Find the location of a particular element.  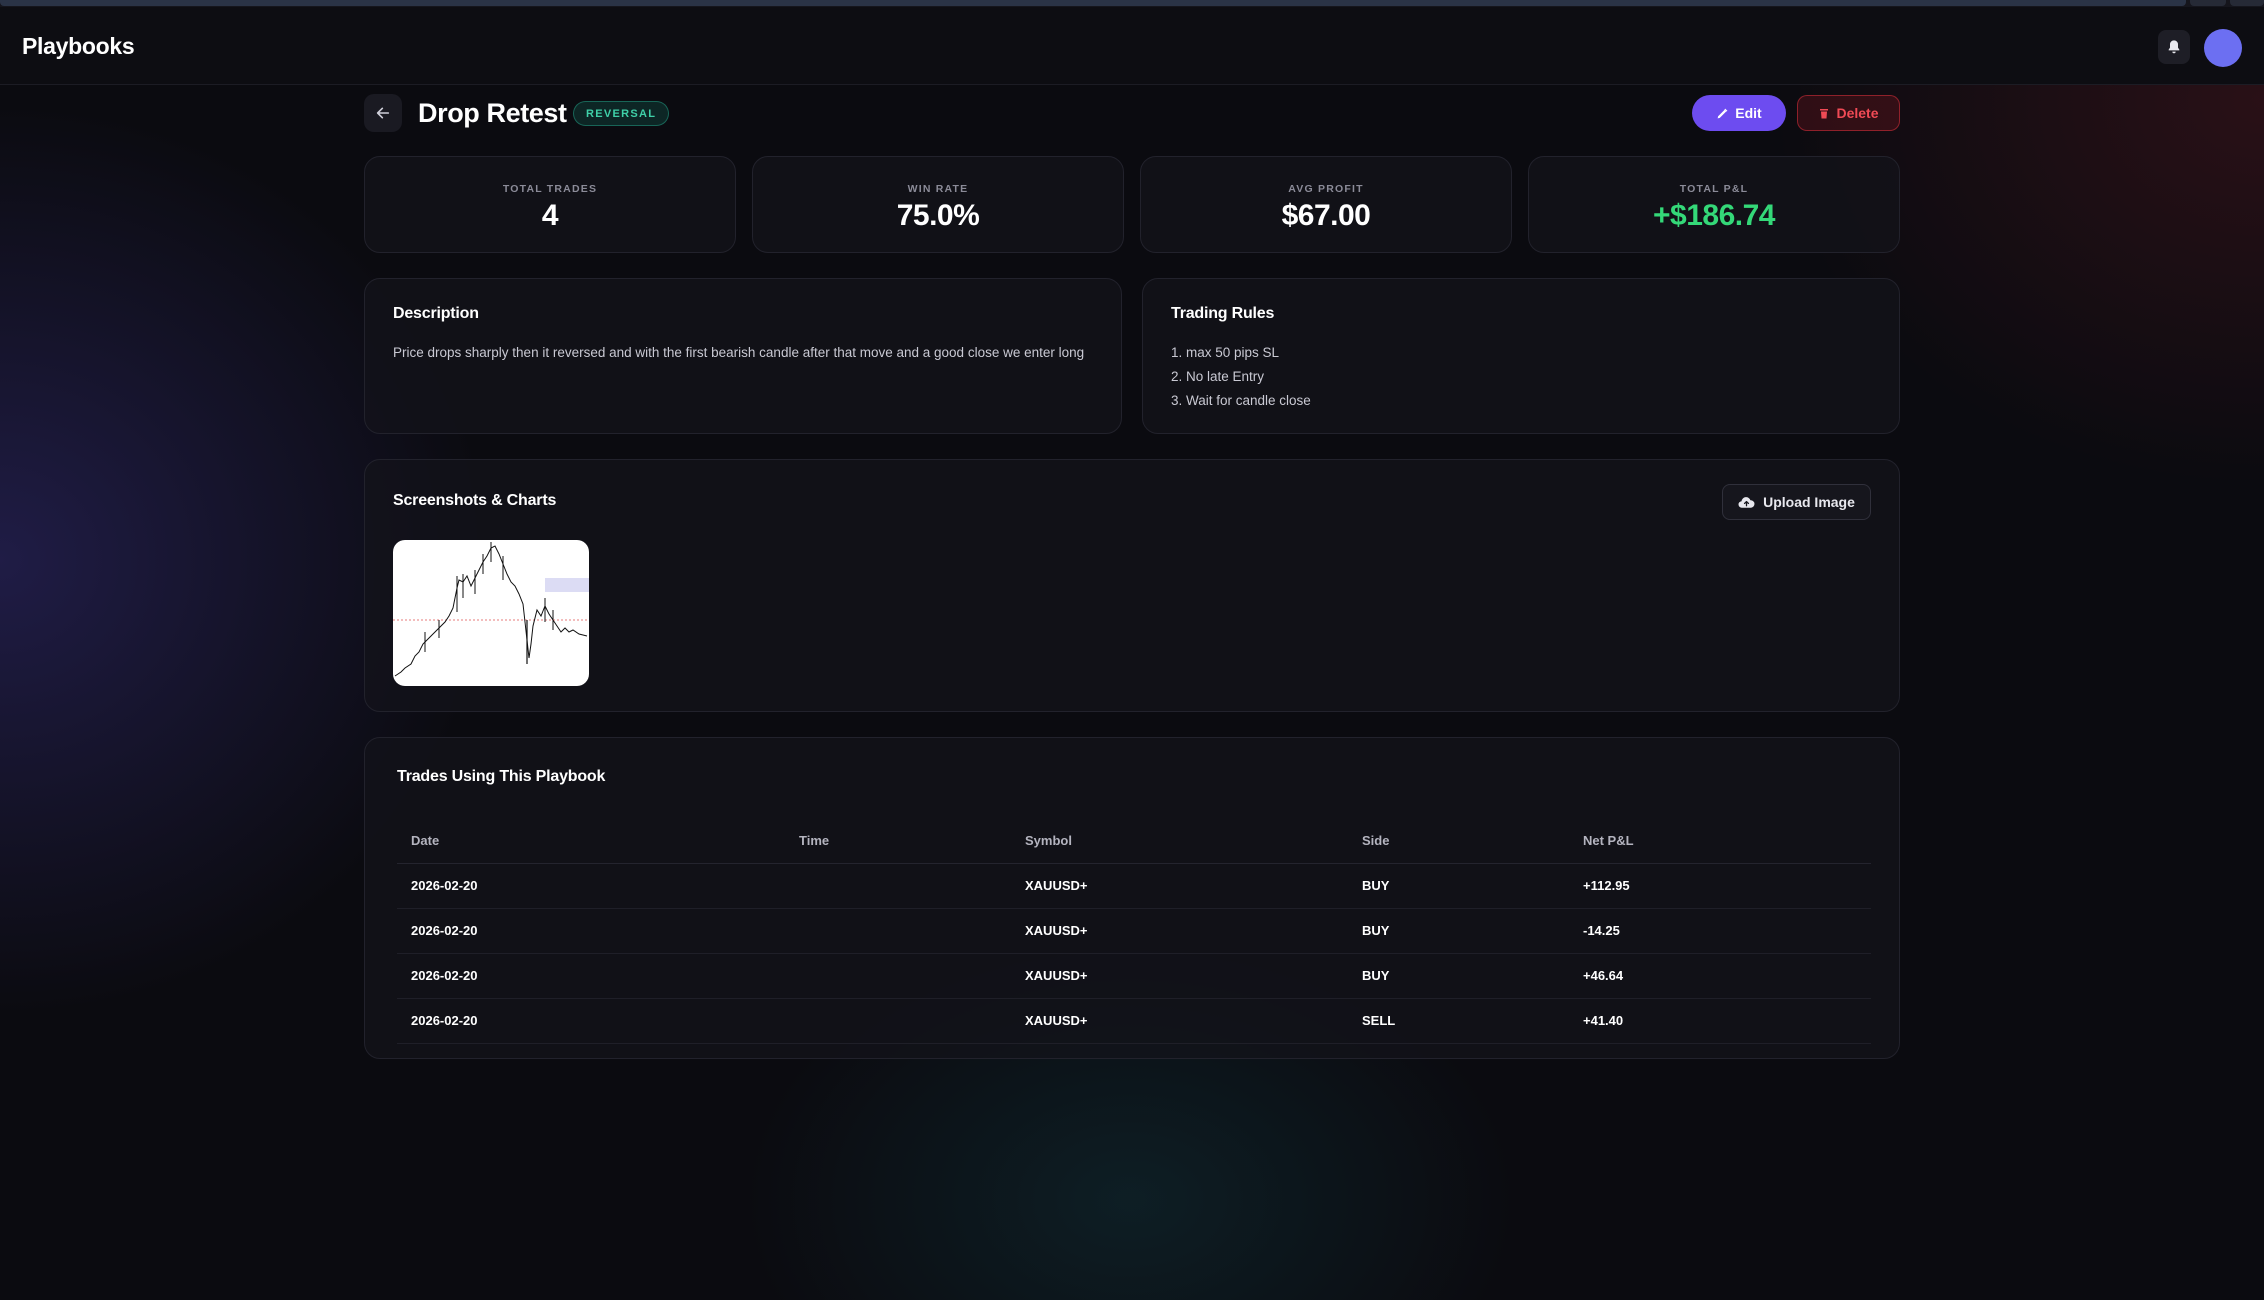

stat-value: $67.00 is located at coordinates (1326, 215).